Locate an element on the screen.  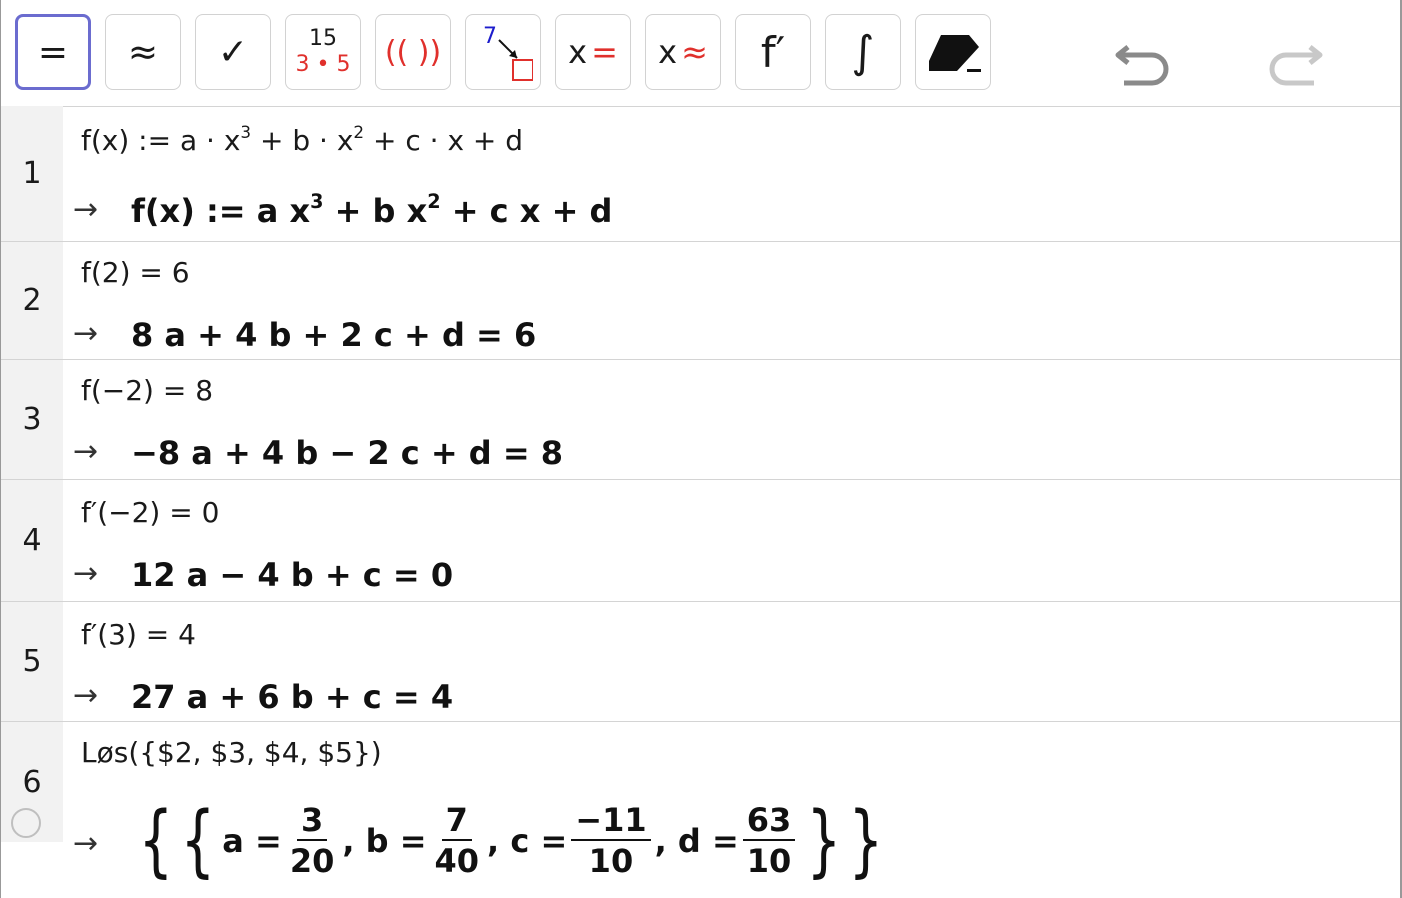
row-number: 1 is located at coordinates (32, 173).